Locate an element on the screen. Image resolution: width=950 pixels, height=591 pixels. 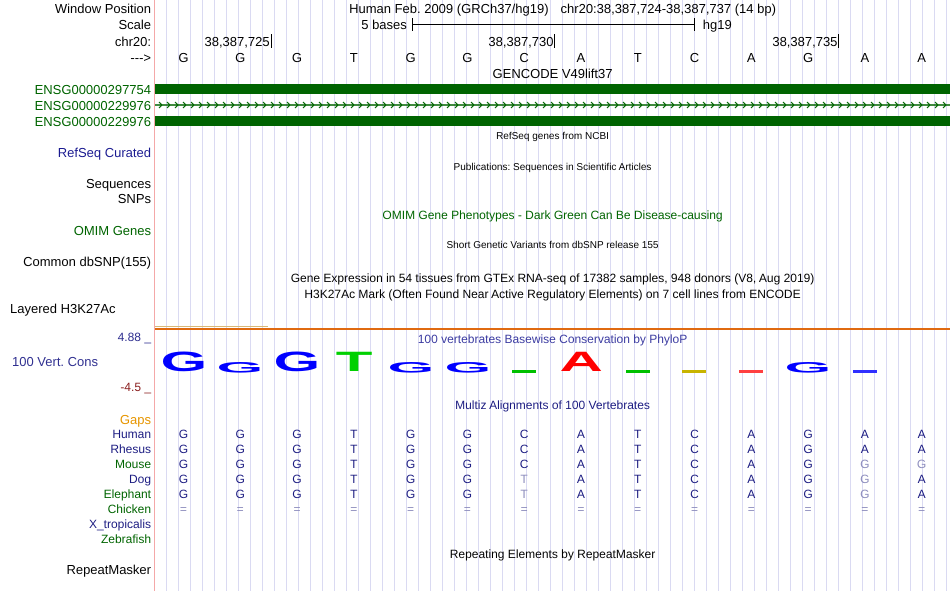
axis-min-label: -4.5 _ is located at coordinates (135, 387).